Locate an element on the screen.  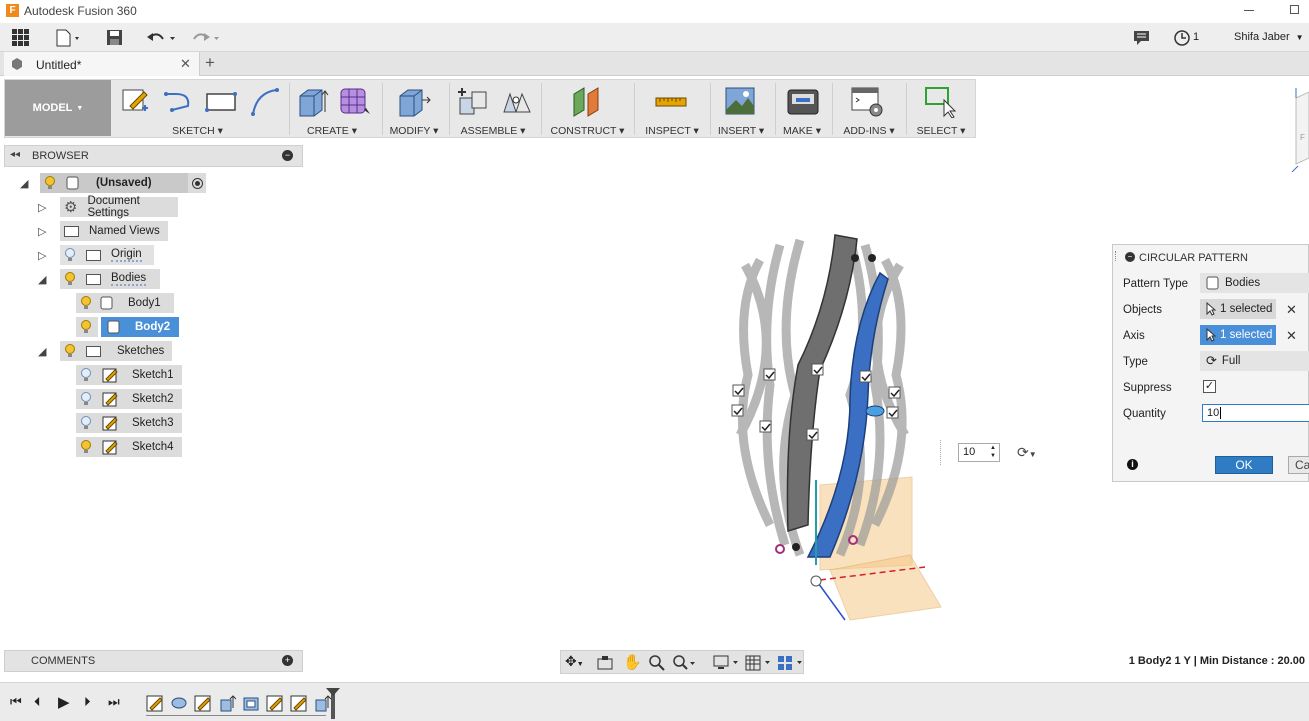
browser-item-sketch2: Sketch2 is located at coordinates (129, 399).